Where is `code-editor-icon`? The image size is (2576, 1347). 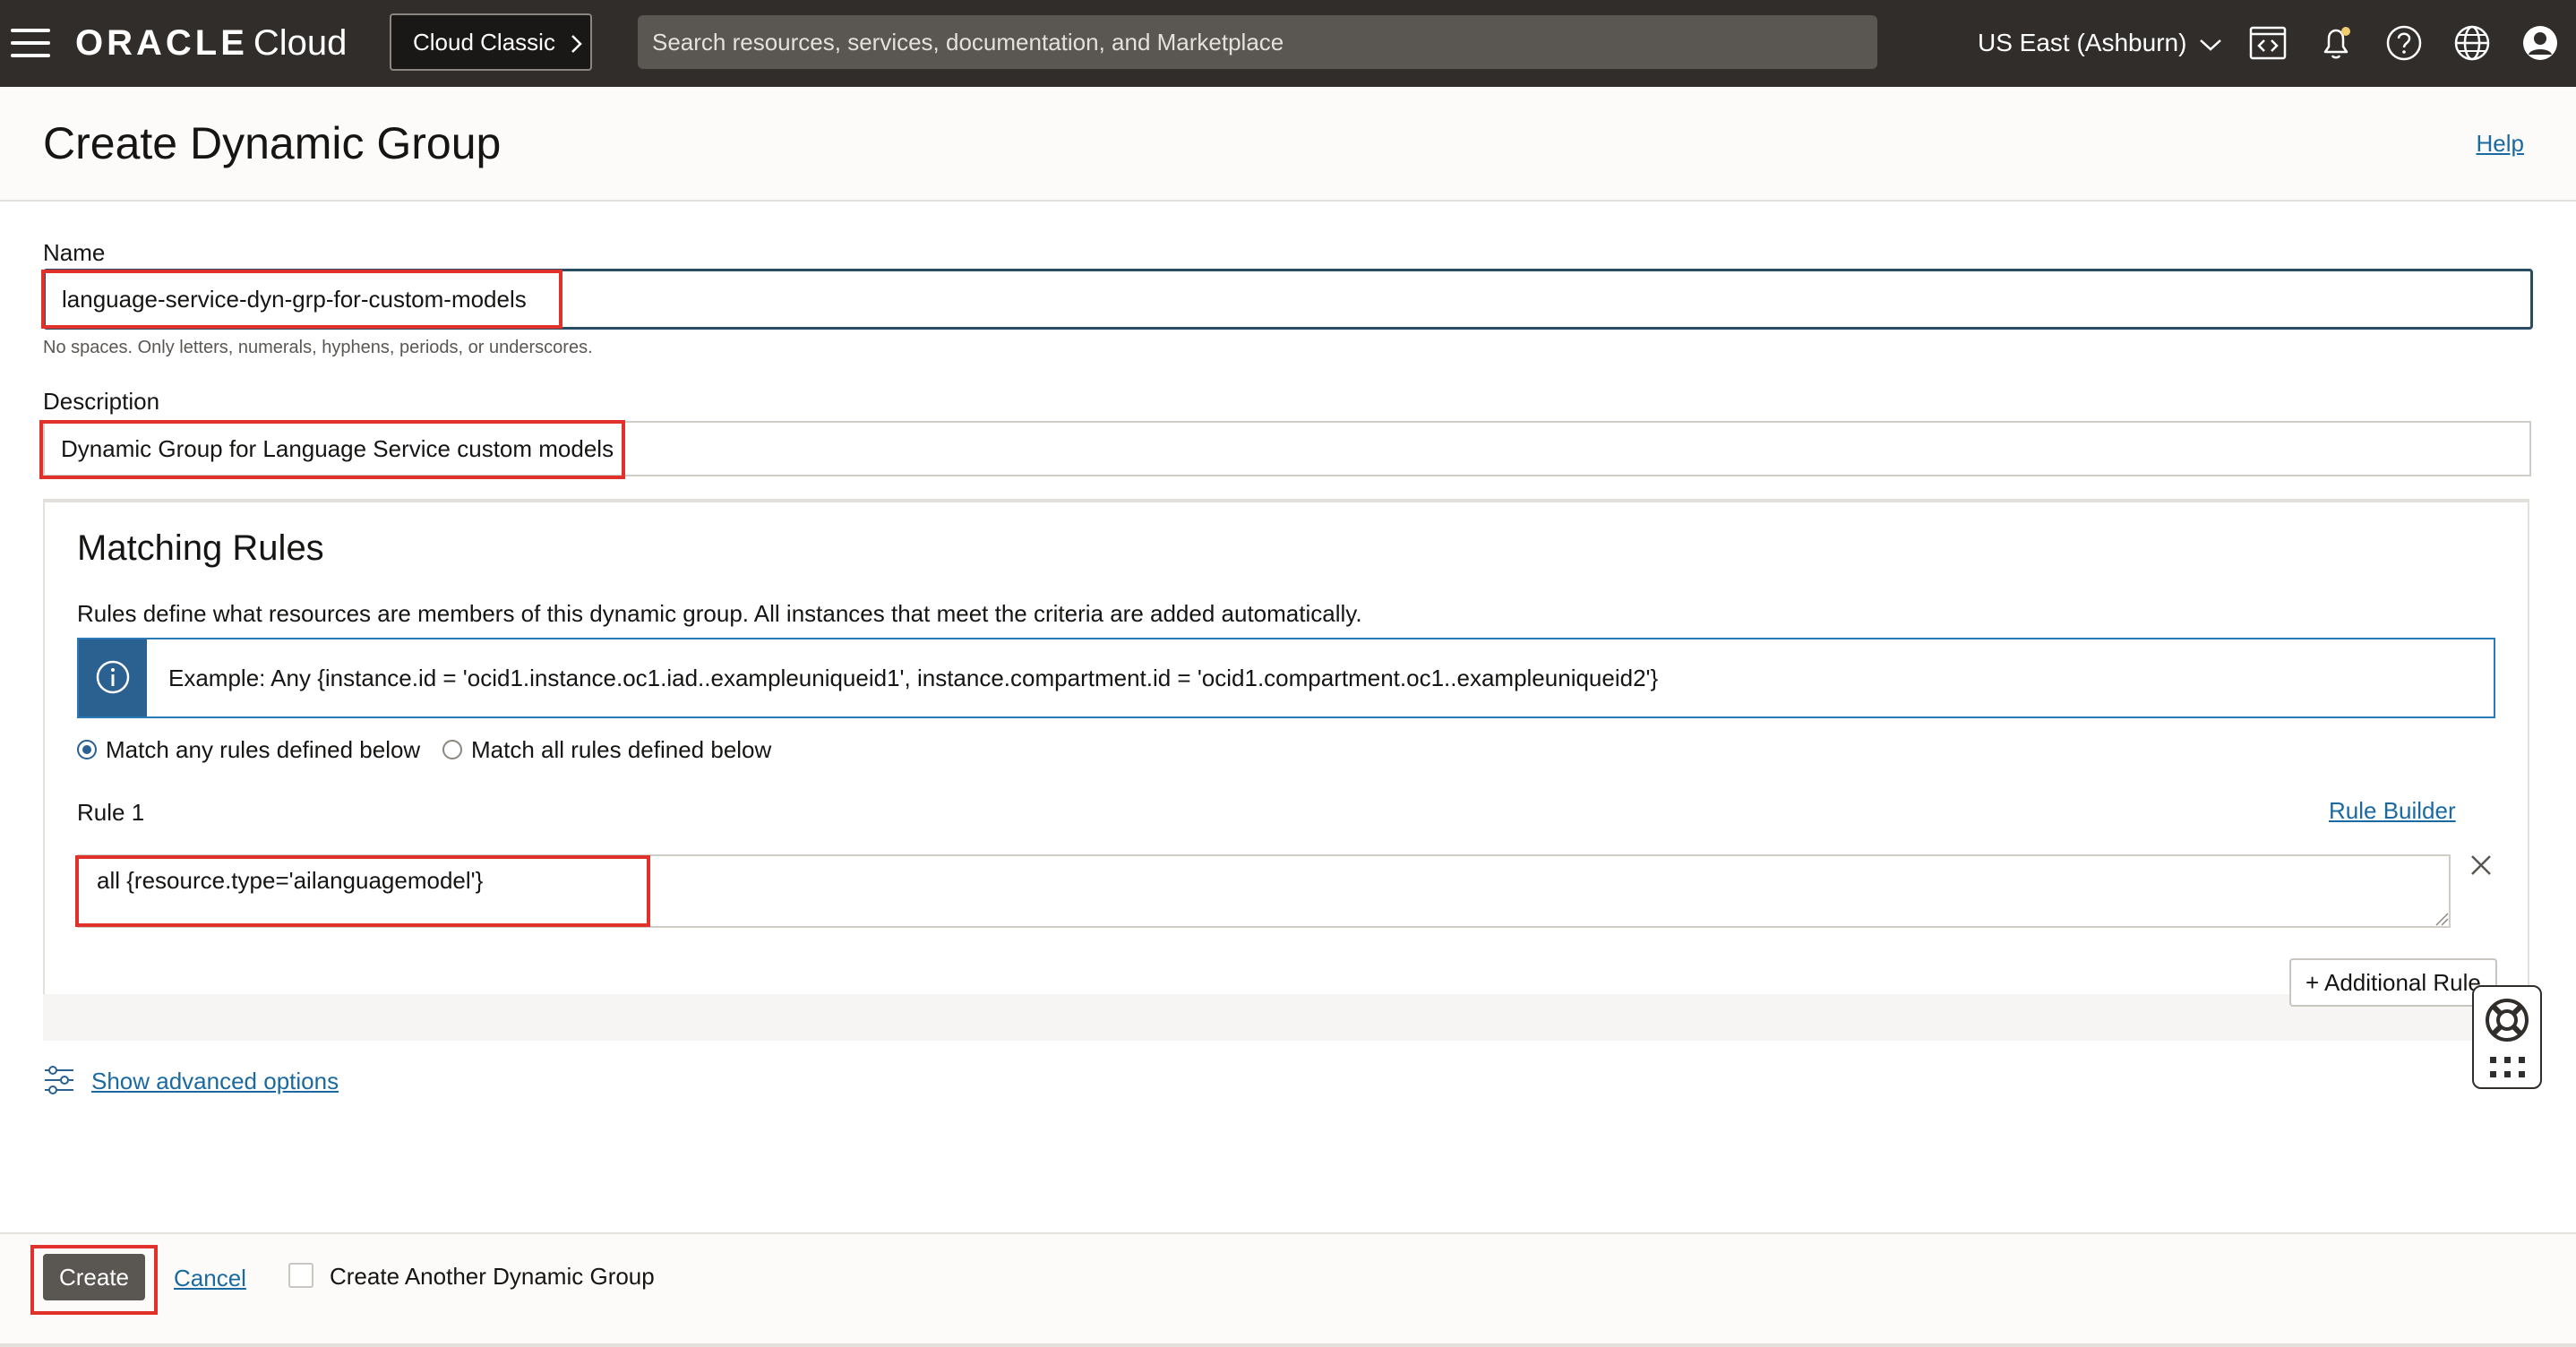 code-editor-icon is located at coordinates (2267, 42).